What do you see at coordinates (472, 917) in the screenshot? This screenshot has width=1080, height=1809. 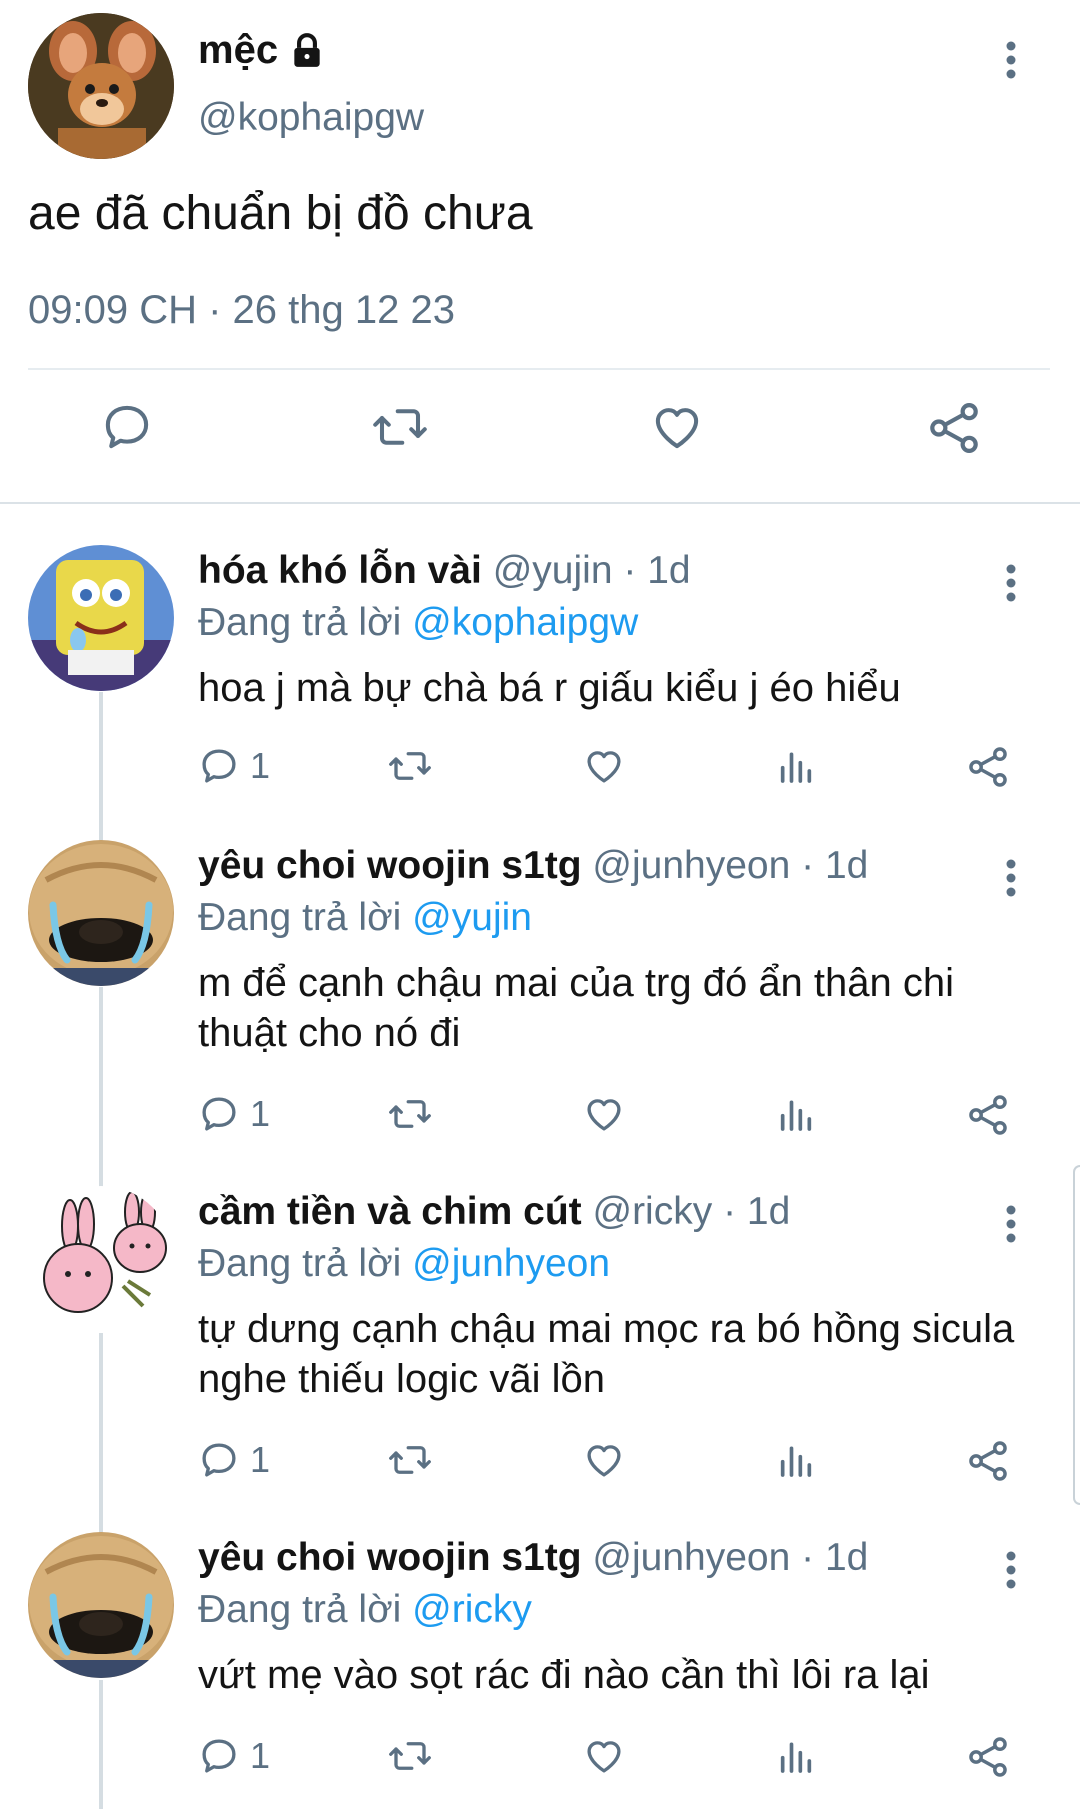 I see `mention-link: @yujin` at bounding box center [472, 917].